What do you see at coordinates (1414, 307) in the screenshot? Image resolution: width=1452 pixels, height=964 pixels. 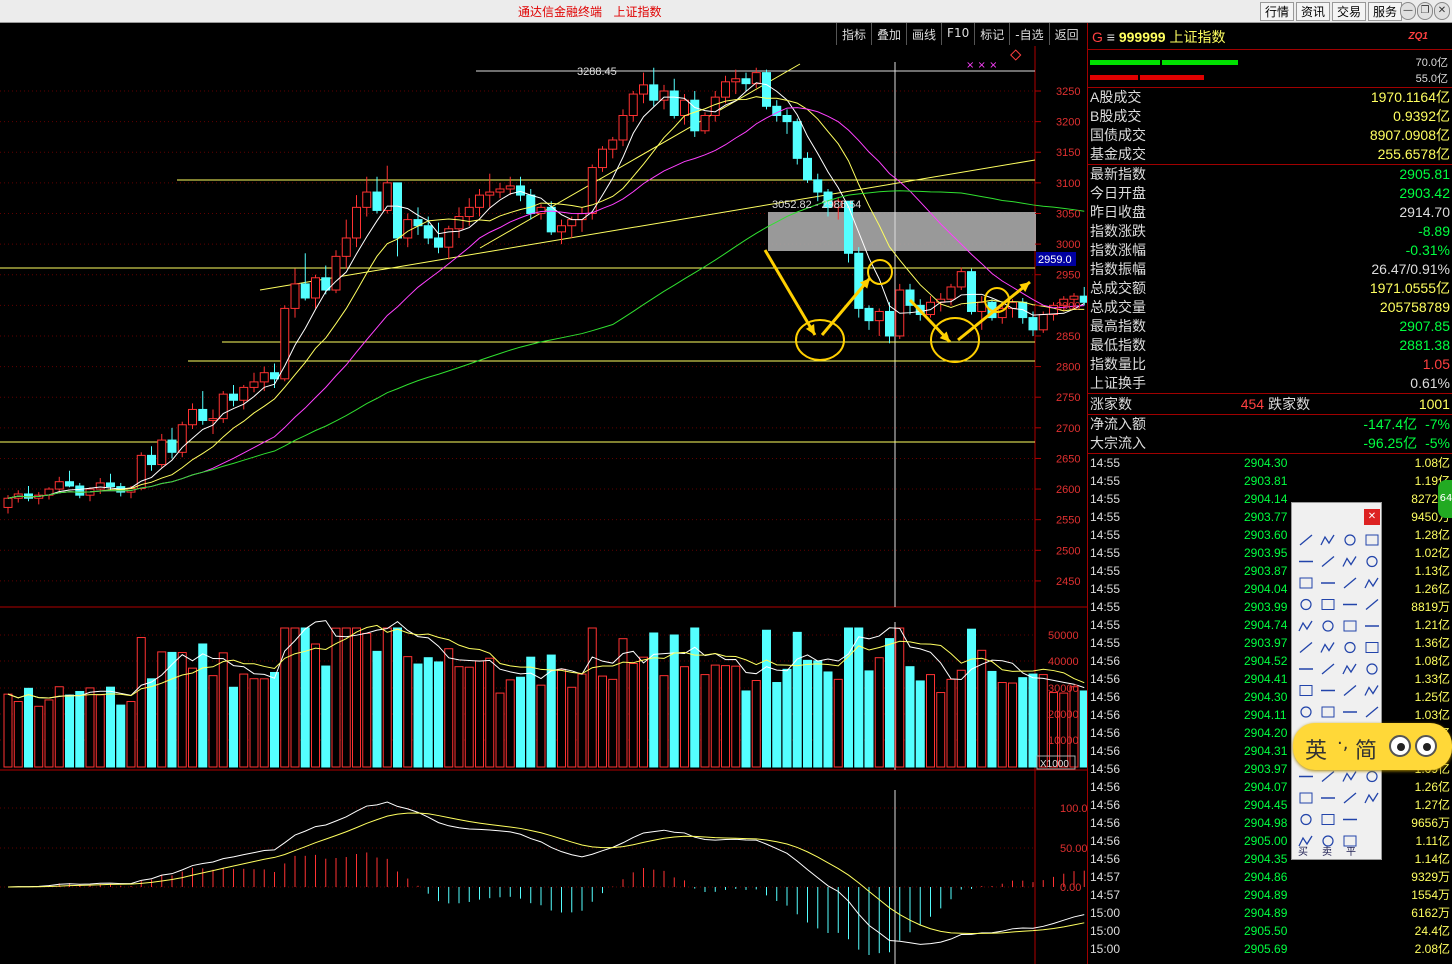 I see `quote-value: 205758789` at bounding box center [1414, 307].